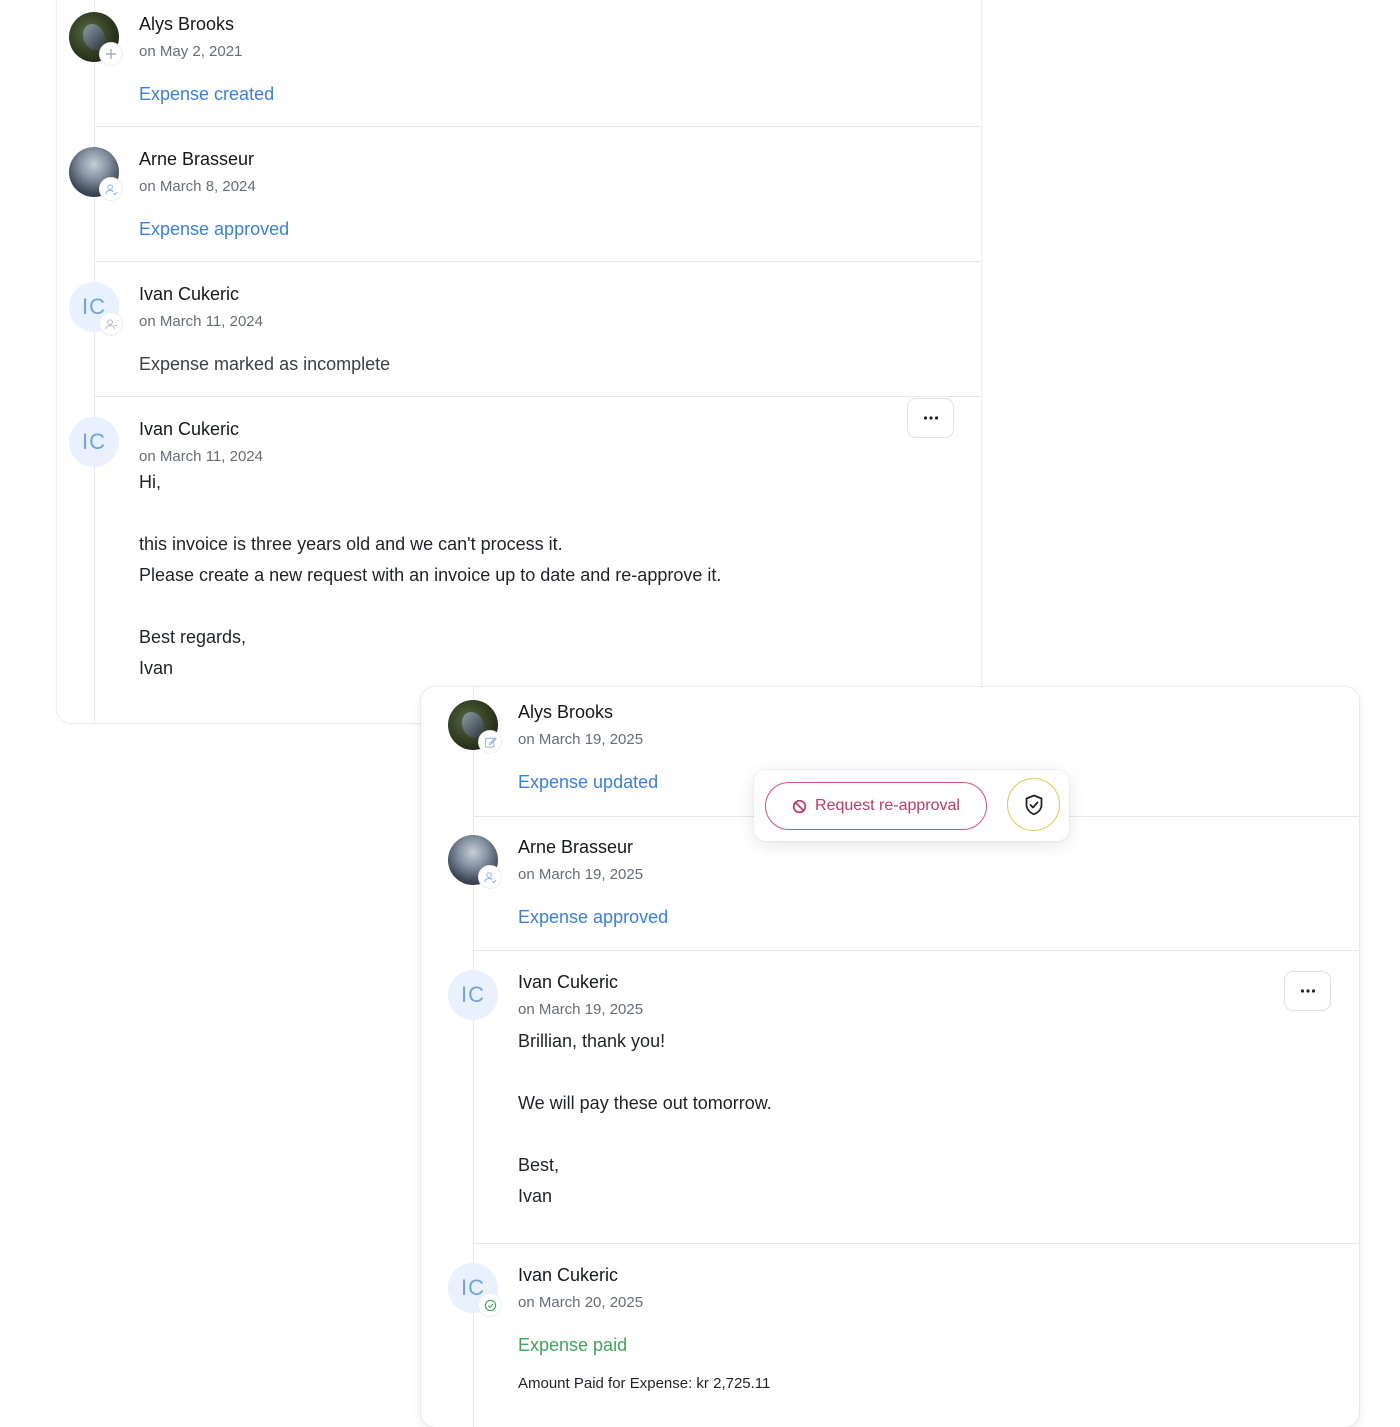 The height and width of the screenshot is (1427, 1400). What do you see at coordinates (265, 364) in the screenshot?
I see `status-text: Expense marked as incomplete` at bounding box center [265, 364].